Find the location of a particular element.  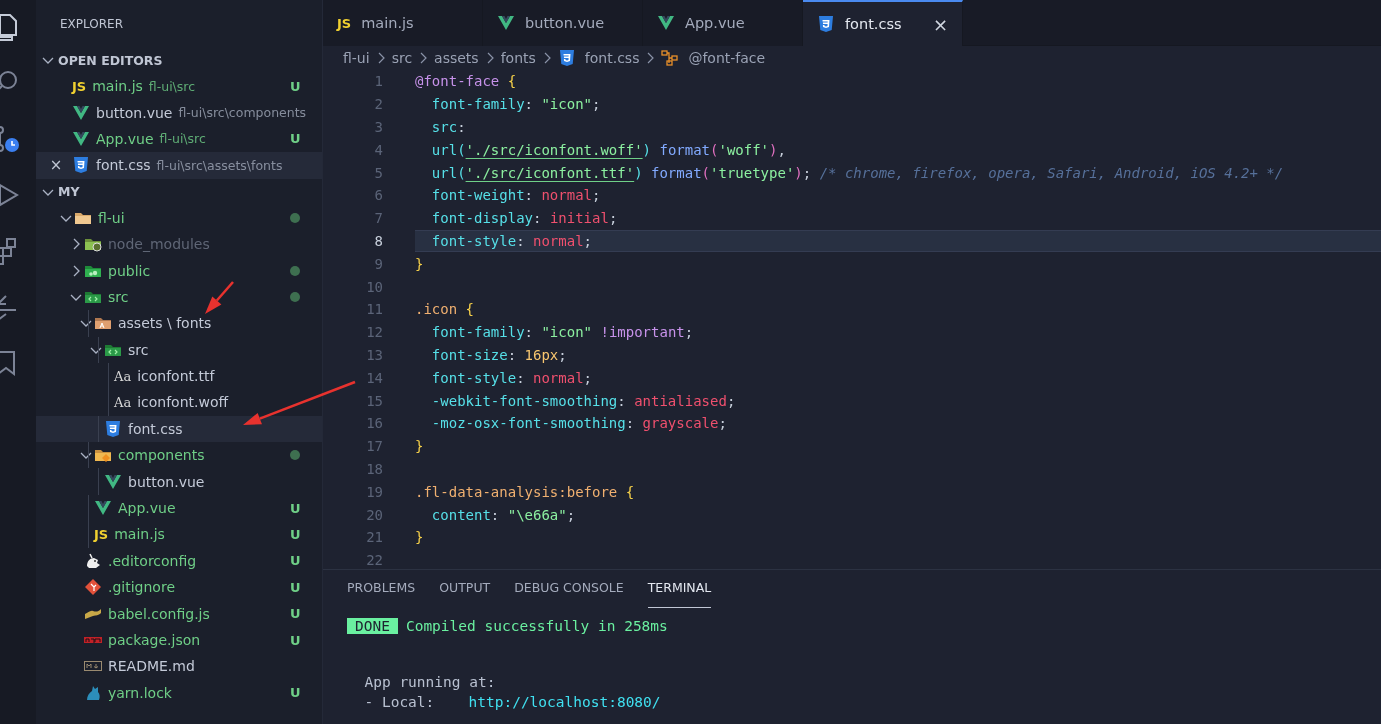

line-number: 10 is located at coordinates (374, 286).